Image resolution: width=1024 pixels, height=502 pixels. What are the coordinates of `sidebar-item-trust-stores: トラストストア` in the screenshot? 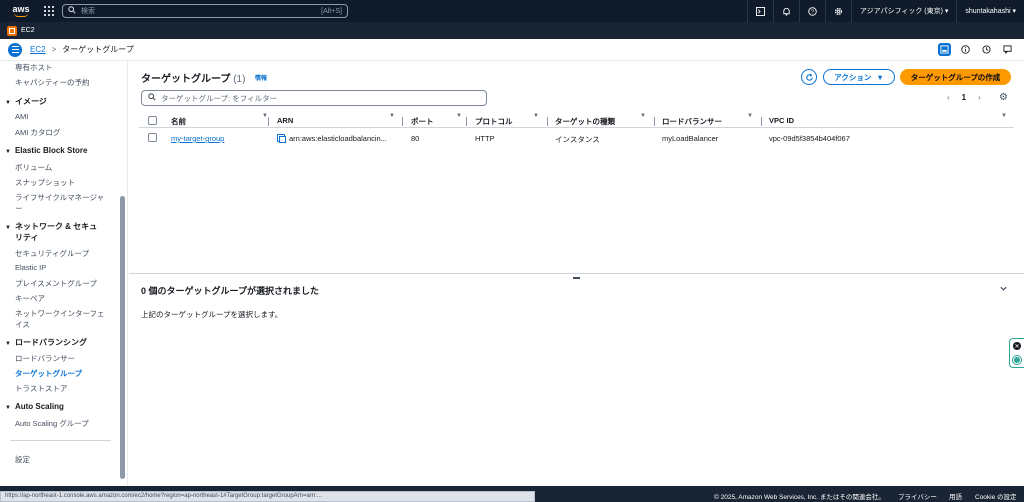 It's located at (41, 388).